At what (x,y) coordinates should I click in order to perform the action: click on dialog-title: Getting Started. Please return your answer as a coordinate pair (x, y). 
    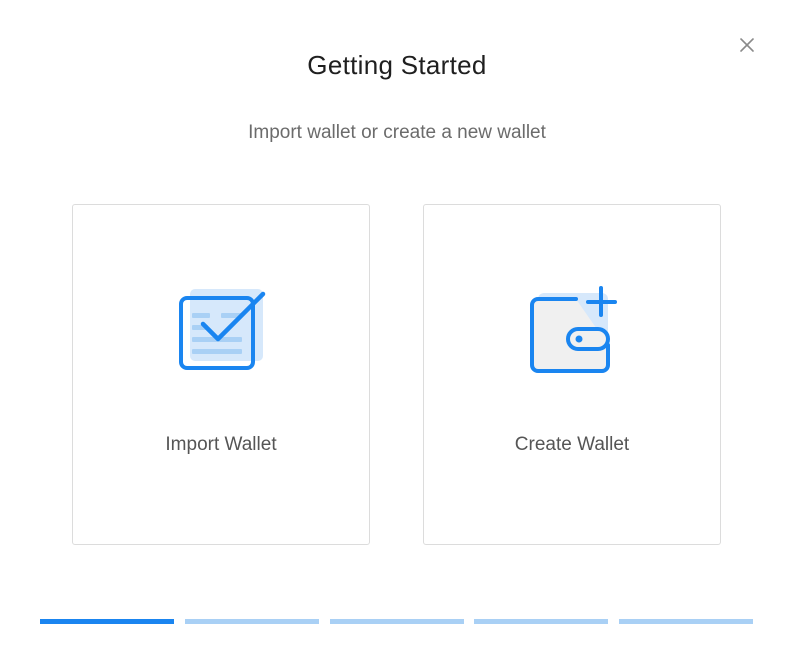
    Looking at the image, I should click on (397, 65).